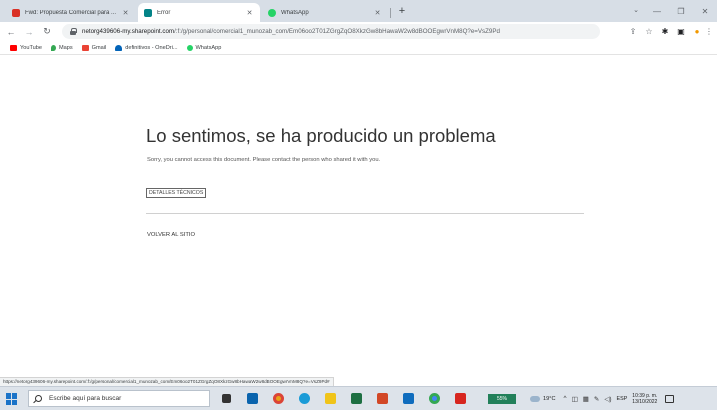 This screenshot has width=717, height=410. Describe the element at coordinates (304, 398) in the screenshot. I see `edge-icon` at that location.